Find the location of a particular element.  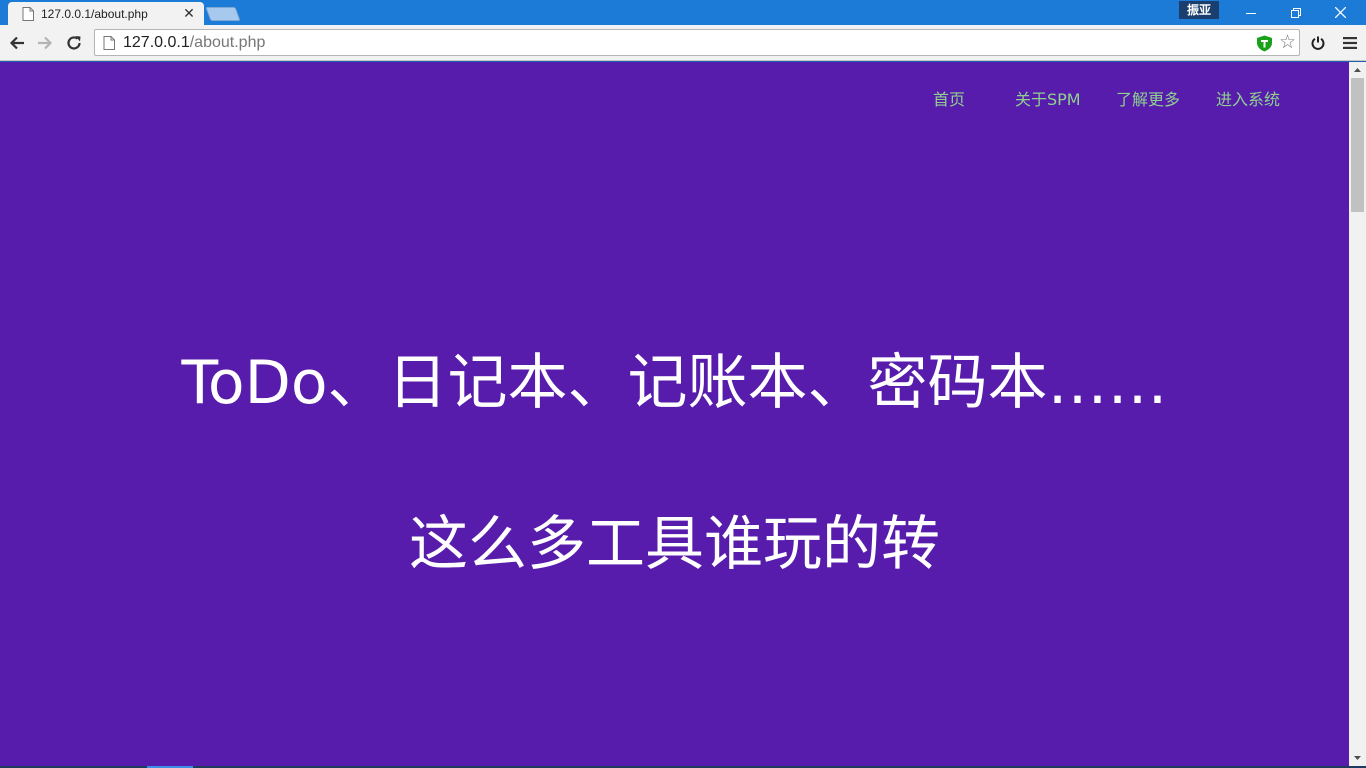

address-bar: 127.0.0.1/about.php ☆ is located at coordinates (697, 42).